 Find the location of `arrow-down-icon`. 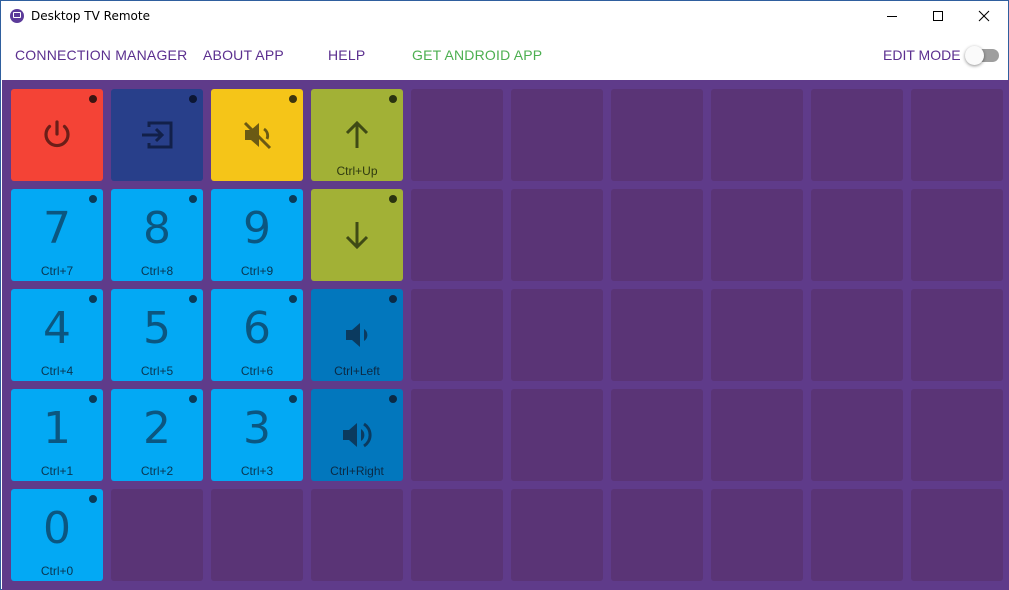

arrow-down-icon is located at coordinates (357, 236).